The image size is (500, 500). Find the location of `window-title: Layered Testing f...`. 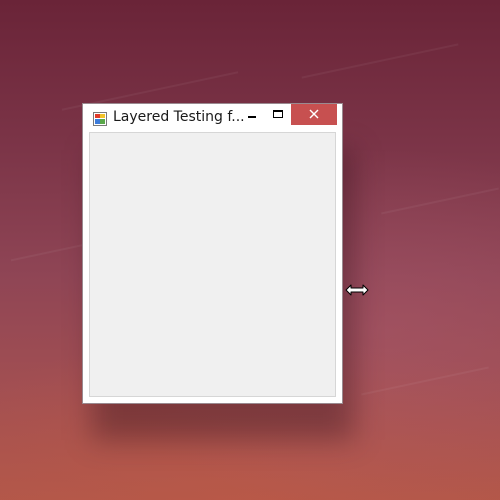

window-title: Layered Testing f... is located at coordinates (179, 117).